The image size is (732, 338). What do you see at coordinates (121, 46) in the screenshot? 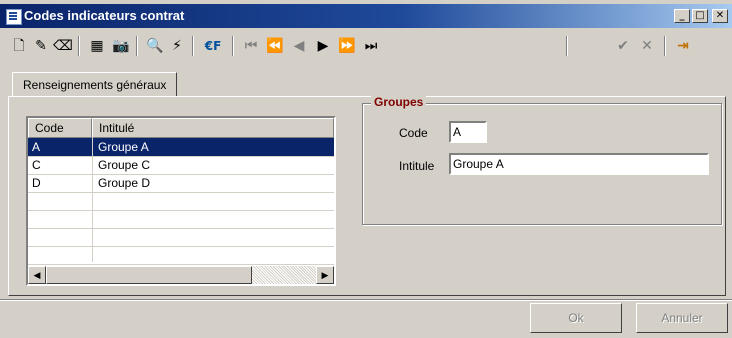
I see `camera-icon: 📷` at bounding box center [121, 46].